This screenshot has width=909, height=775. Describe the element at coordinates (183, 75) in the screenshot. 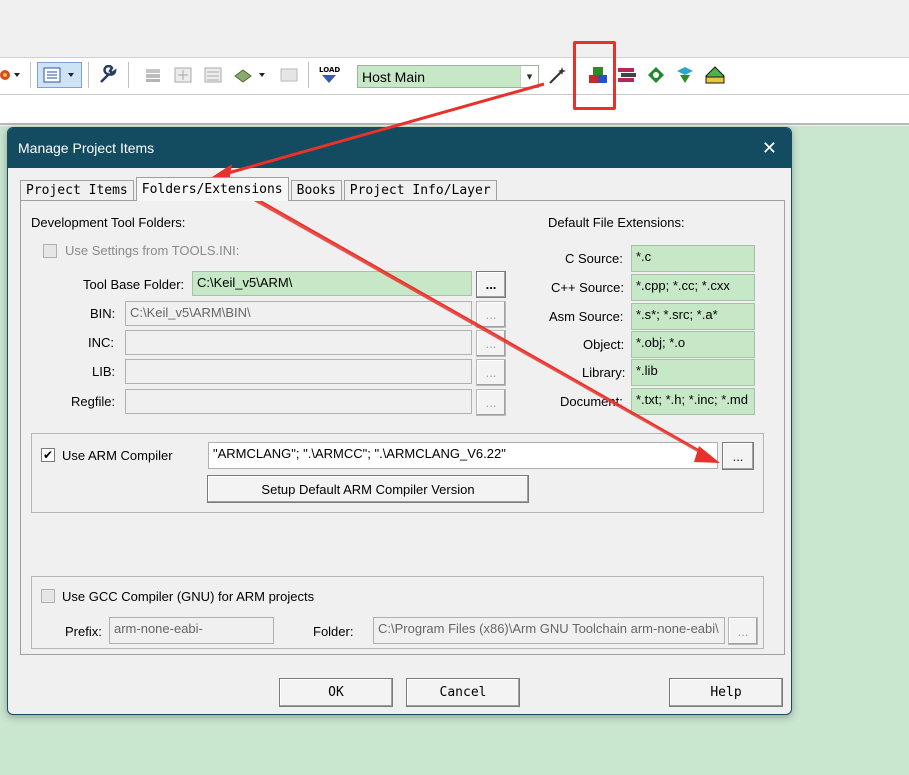

I see `rebuild-icon` at that location.